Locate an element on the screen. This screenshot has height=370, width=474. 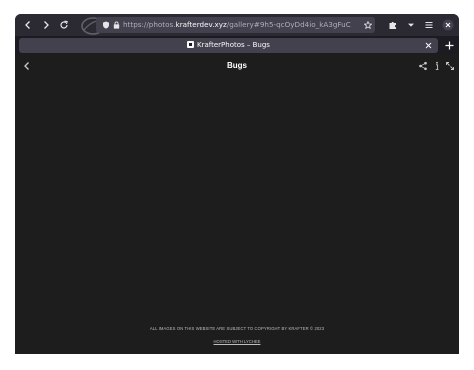
plus-icon is located at coordinates (449, 45).